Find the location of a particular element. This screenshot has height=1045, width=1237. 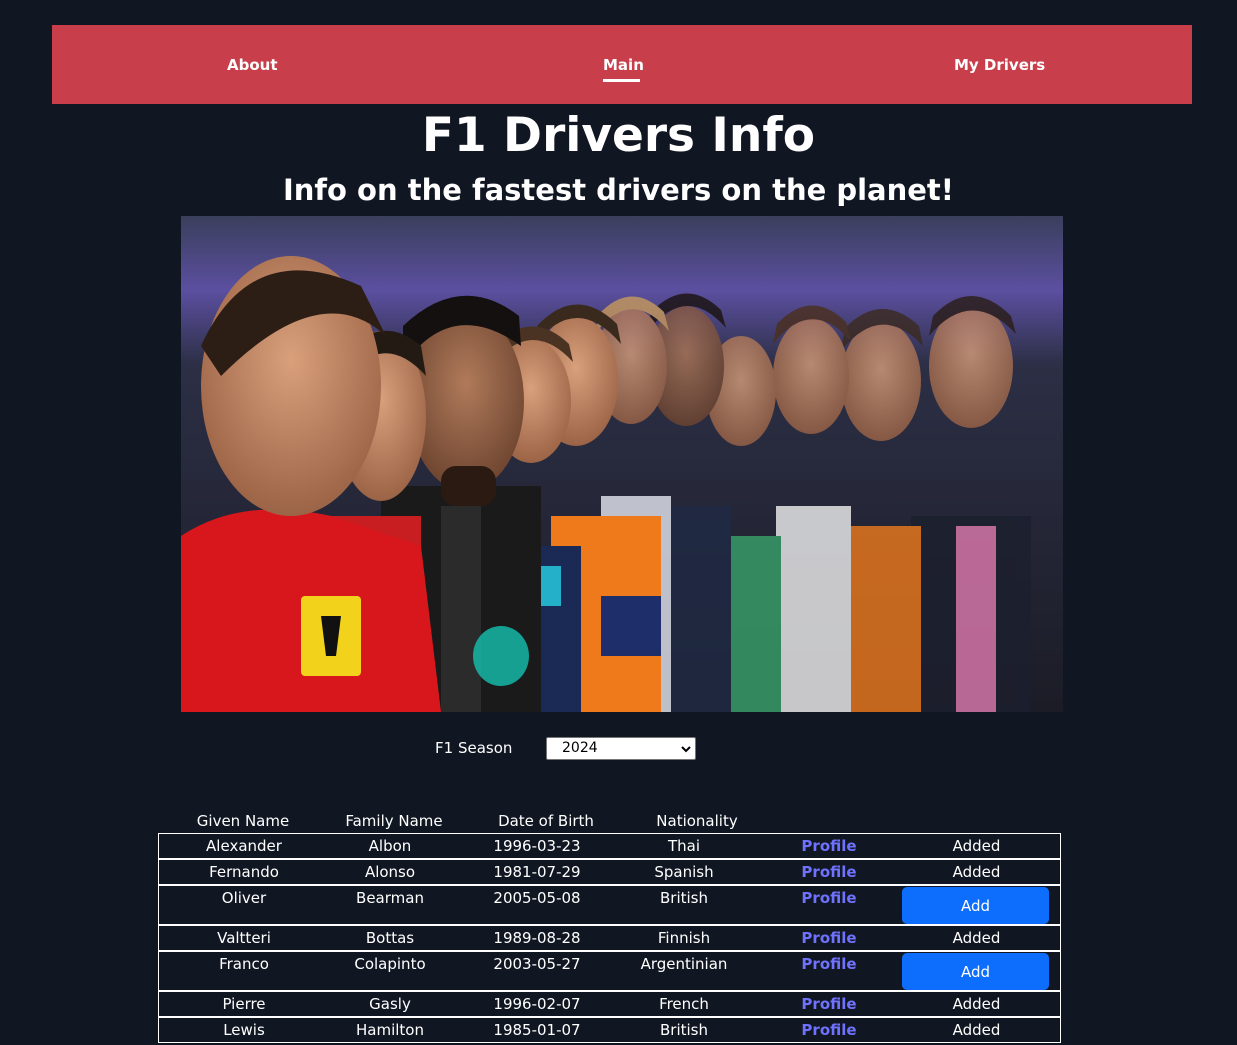

family-name-cell: Bottas is located at coordinates (390, 938).